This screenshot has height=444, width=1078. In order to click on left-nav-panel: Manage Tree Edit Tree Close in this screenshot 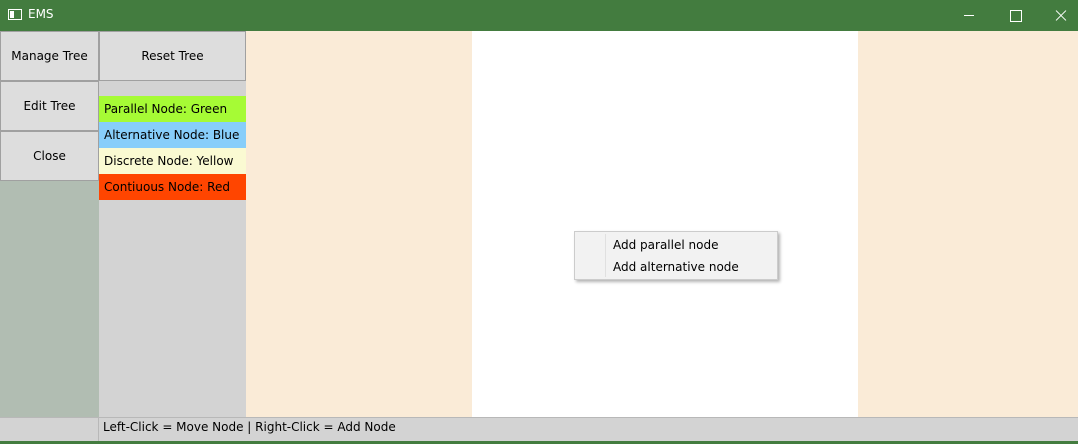, I will do `click(49, 224)`.